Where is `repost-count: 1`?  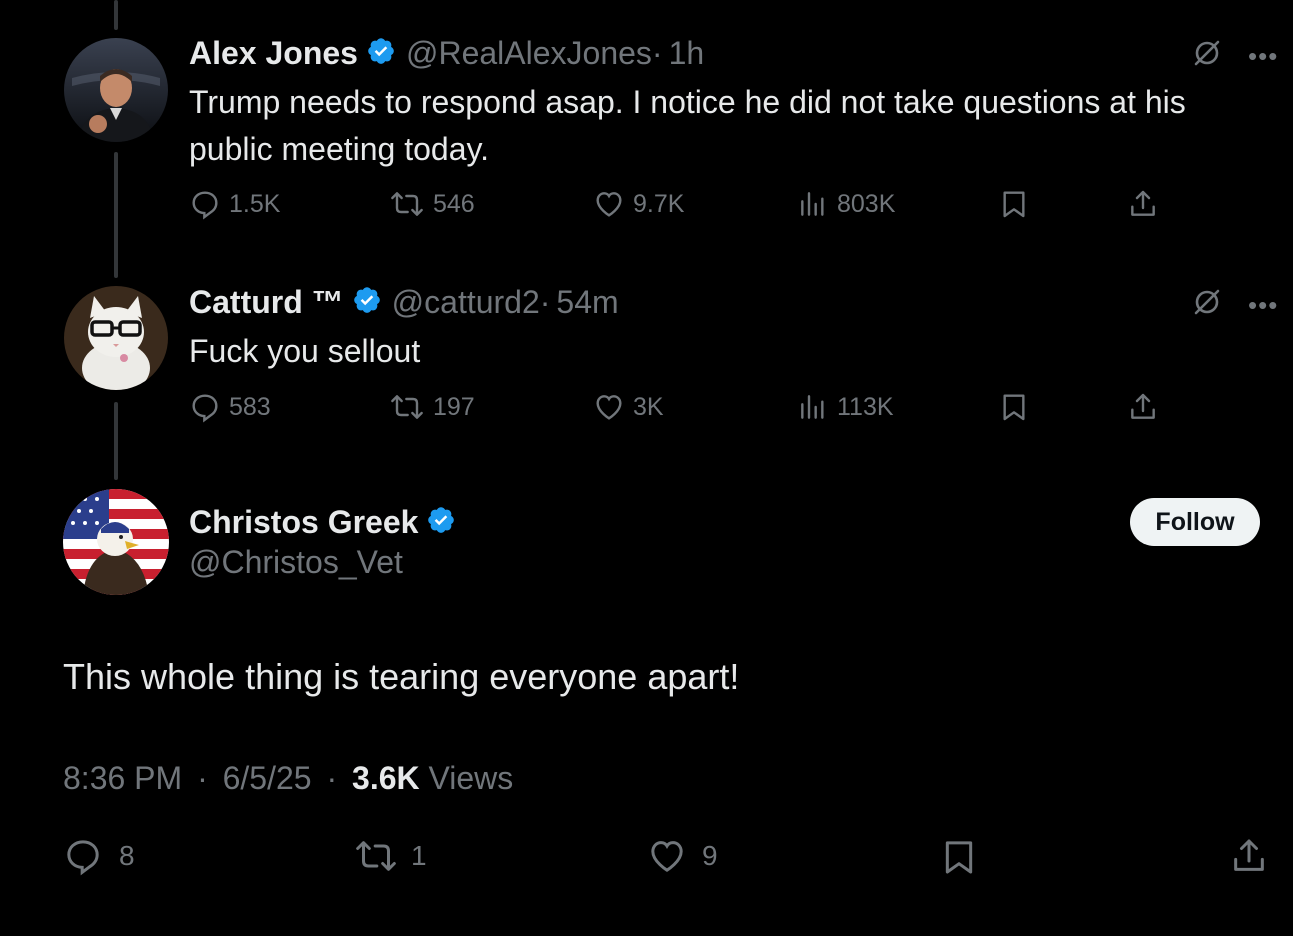 repost-count: 1 is located at coordinates (419, 855).